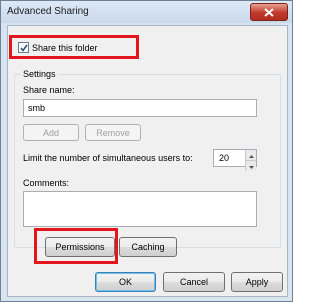  What do you see at coordinates (51, 132) in the screenshot?
I see `add-button: Add` at bounding box center [51, 132].